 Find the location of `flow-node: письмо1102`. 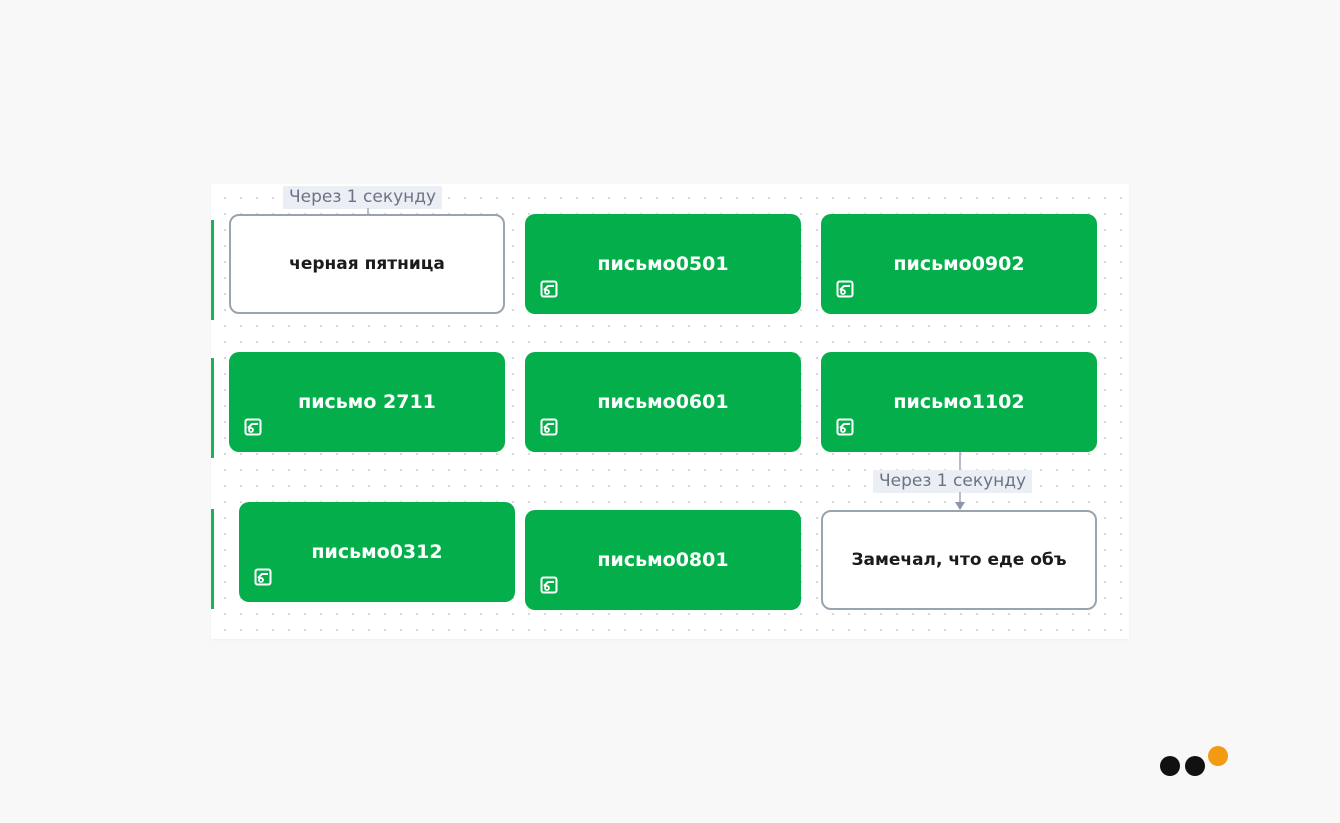

flow-node: письмо1102 is located at coordinates (959, 402).